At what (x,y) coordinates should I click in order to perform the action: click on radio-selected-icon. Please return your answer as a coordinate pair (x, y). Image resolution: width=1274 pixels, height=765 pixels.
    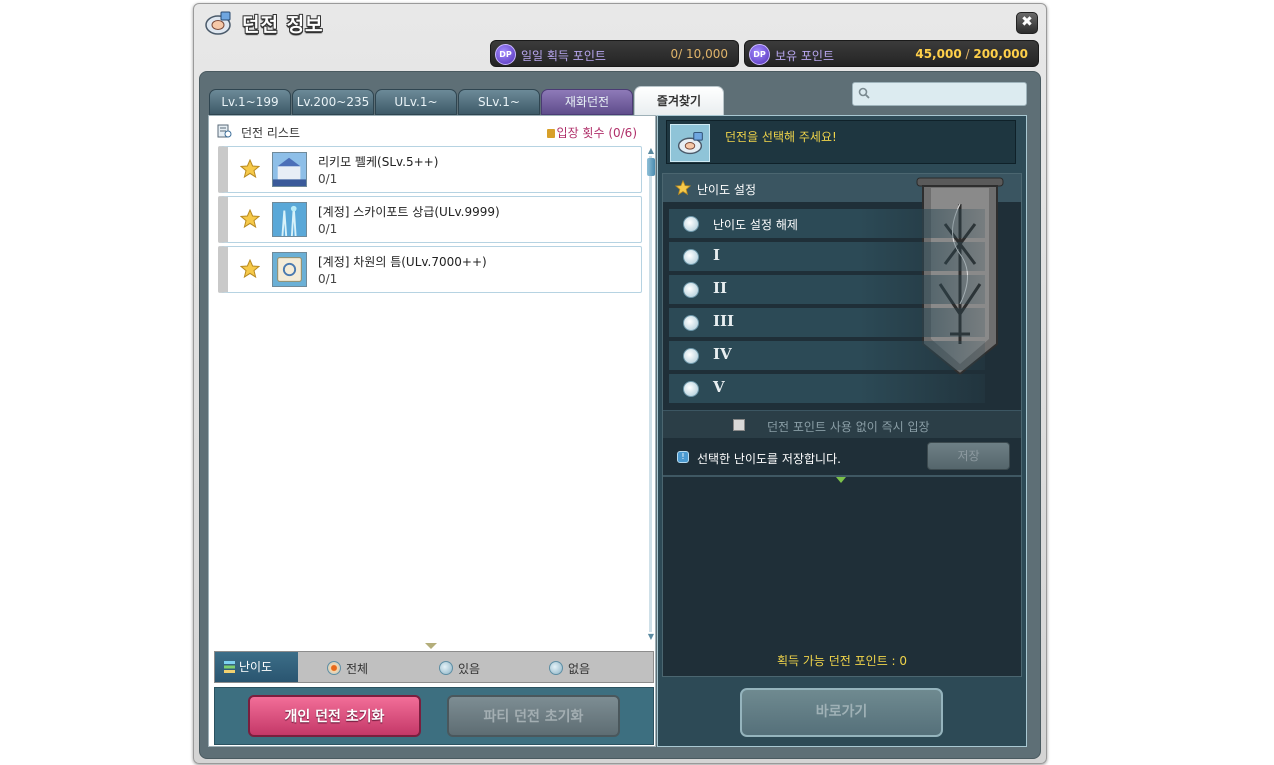
    Looking at the image, I should click on (334, 668).